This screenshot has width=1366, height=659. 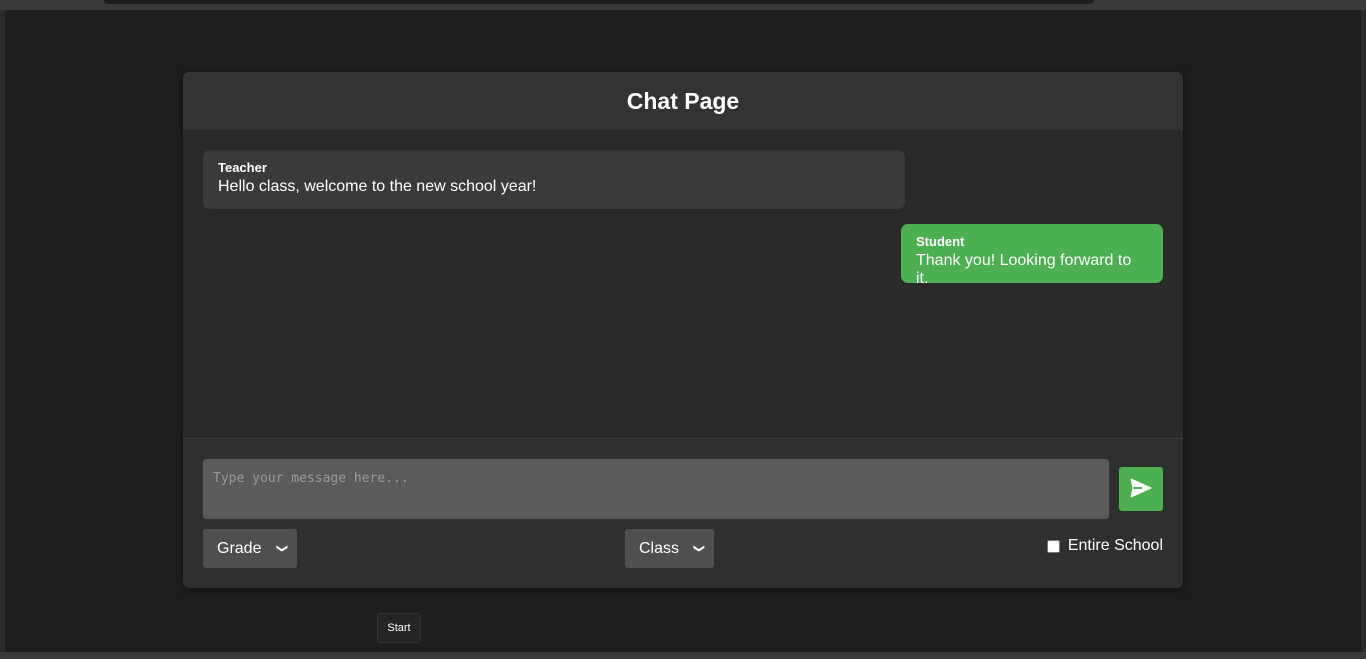 I want to click on entire-school-label: Entire School, so click(x=1115, y=545).